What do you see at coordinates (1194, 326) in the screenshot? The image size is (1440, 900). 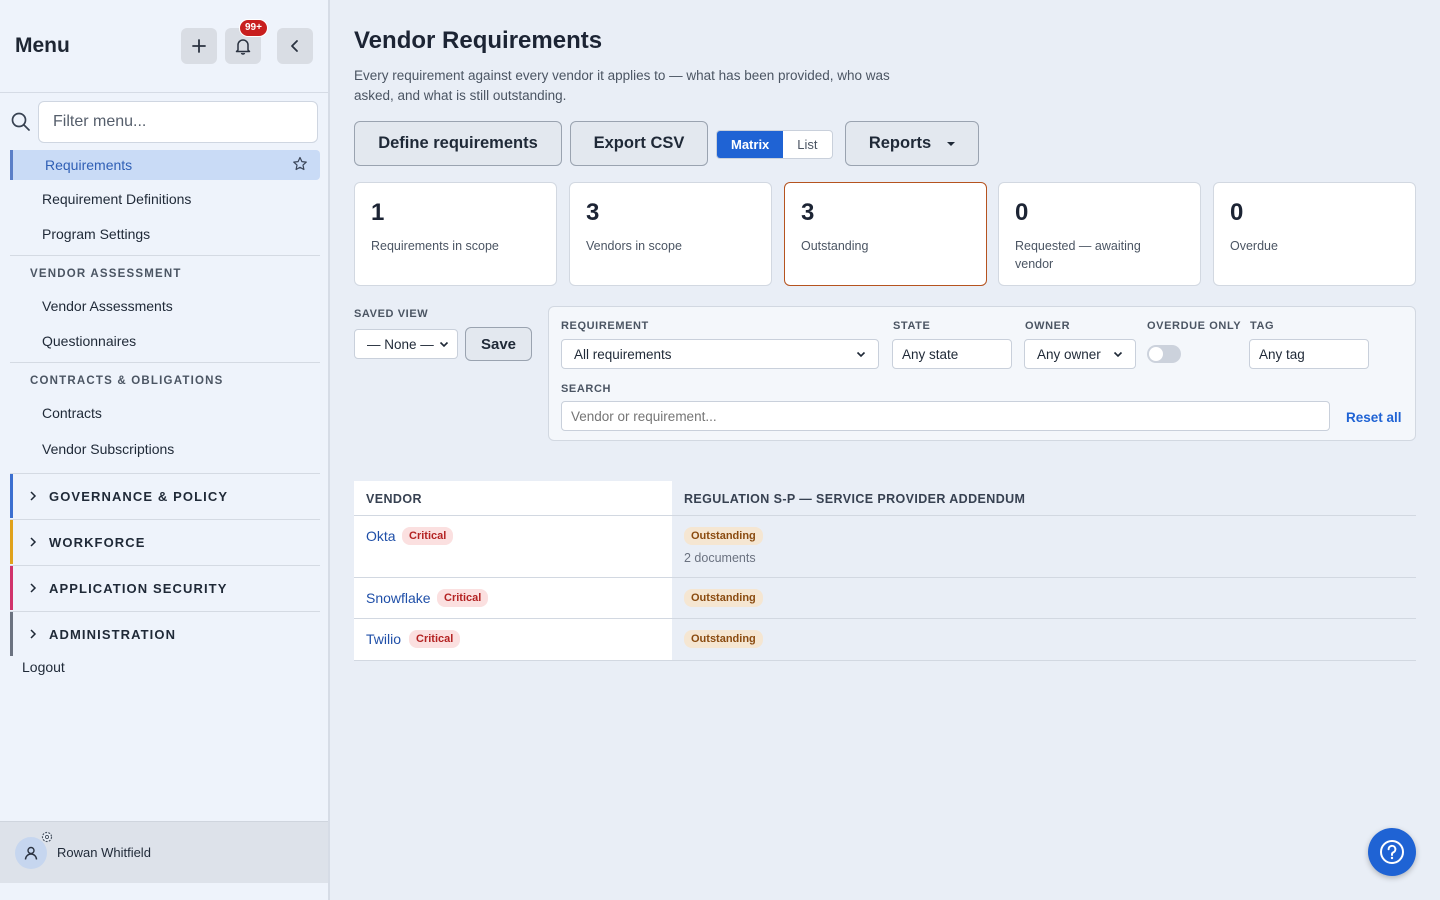 I see `overdue-only-label: OVERDUE ONLY` at bounding box center [1194, 326].